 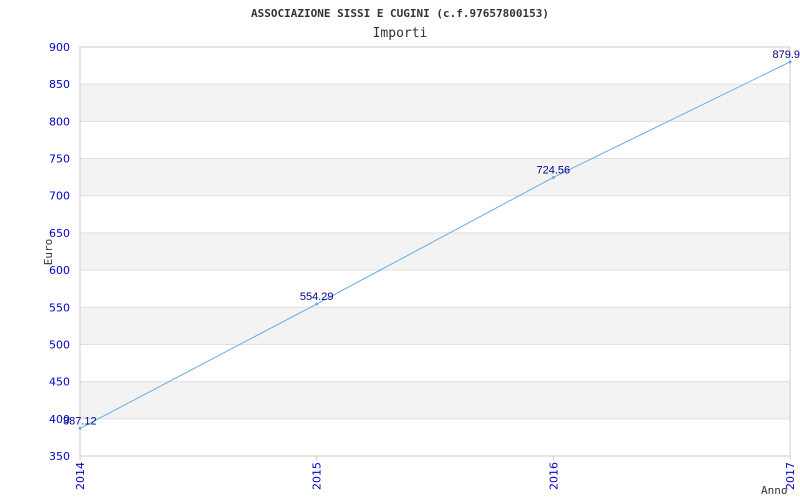 I want to click on y-tick-label: 750, so click(x=59, y=159).